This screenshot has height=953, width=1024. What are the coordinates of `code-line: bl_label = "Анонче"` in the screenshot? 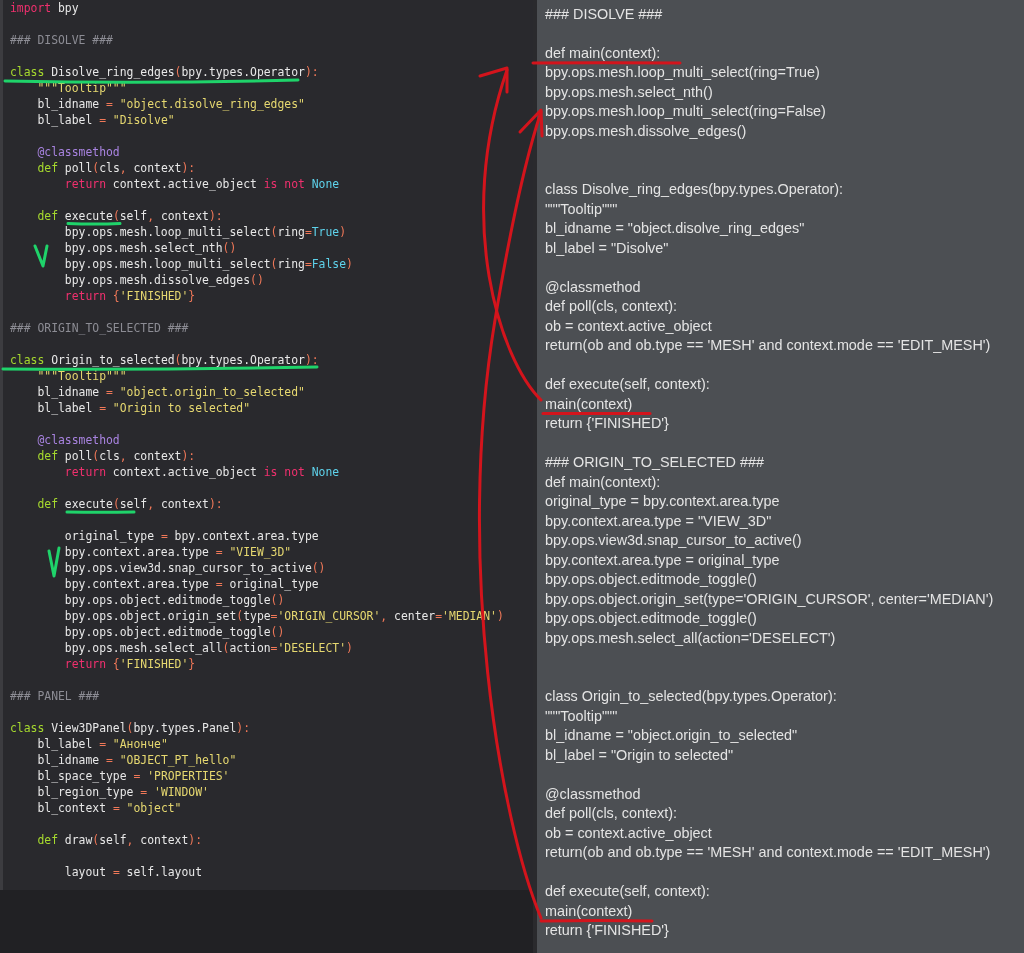 It's located at (102, 744).